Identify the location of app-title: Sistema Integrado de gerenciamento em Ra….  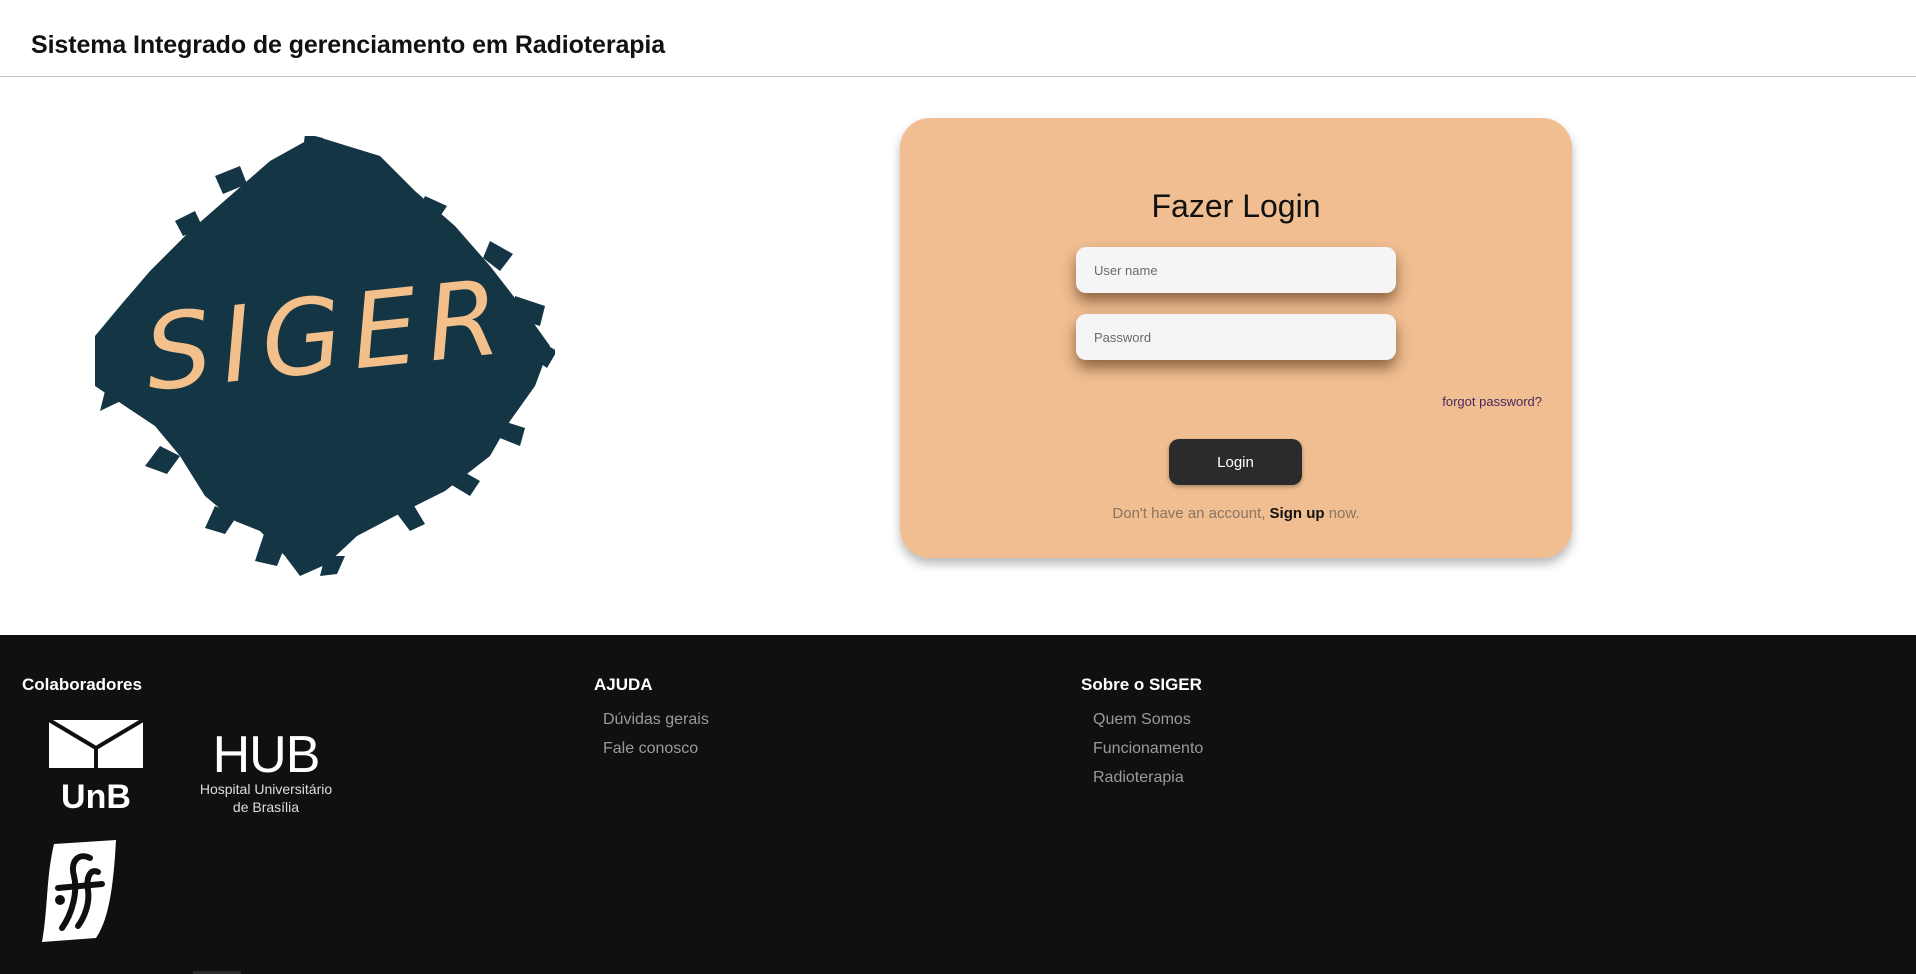
(348, 45).